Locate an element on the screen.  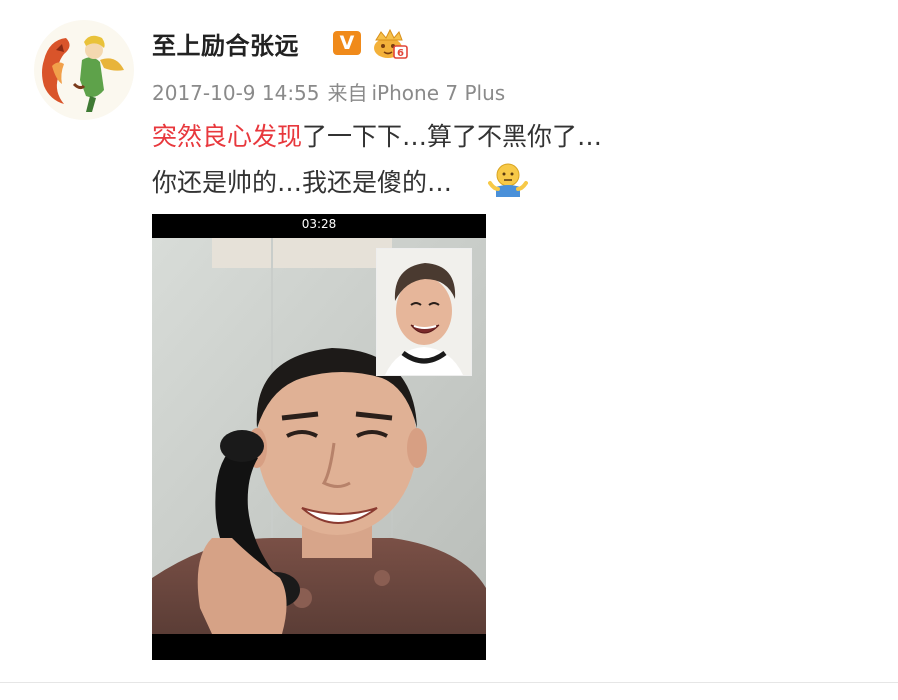
post-meta: 2017-10-9 14:55 来自 iPhone 7 Plus is located at coordinates (332, 91).